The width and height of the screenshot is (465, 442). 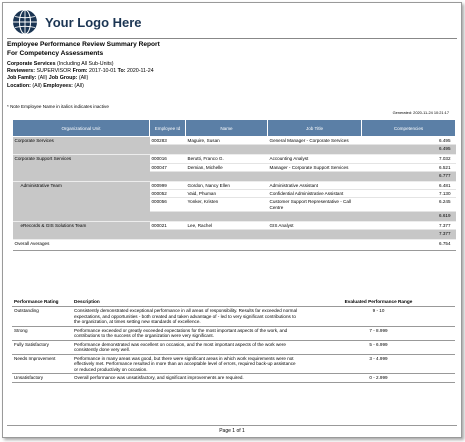 What do you see at coordinates (378, 333) in the screenshot?
I see `rating-range: 7 - 8.999` at bounding box center [378, 333].